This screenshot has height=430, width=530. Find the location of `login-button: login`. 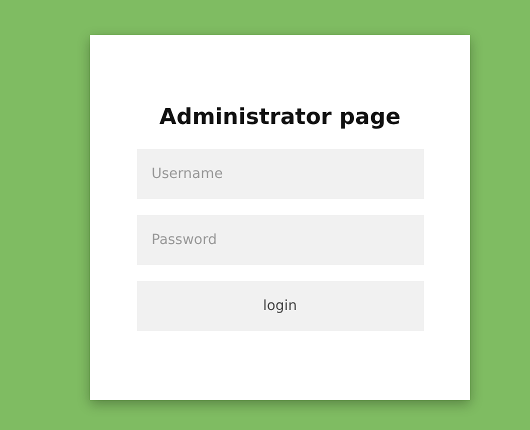

login-button: login is located at coordinates (280, 306).